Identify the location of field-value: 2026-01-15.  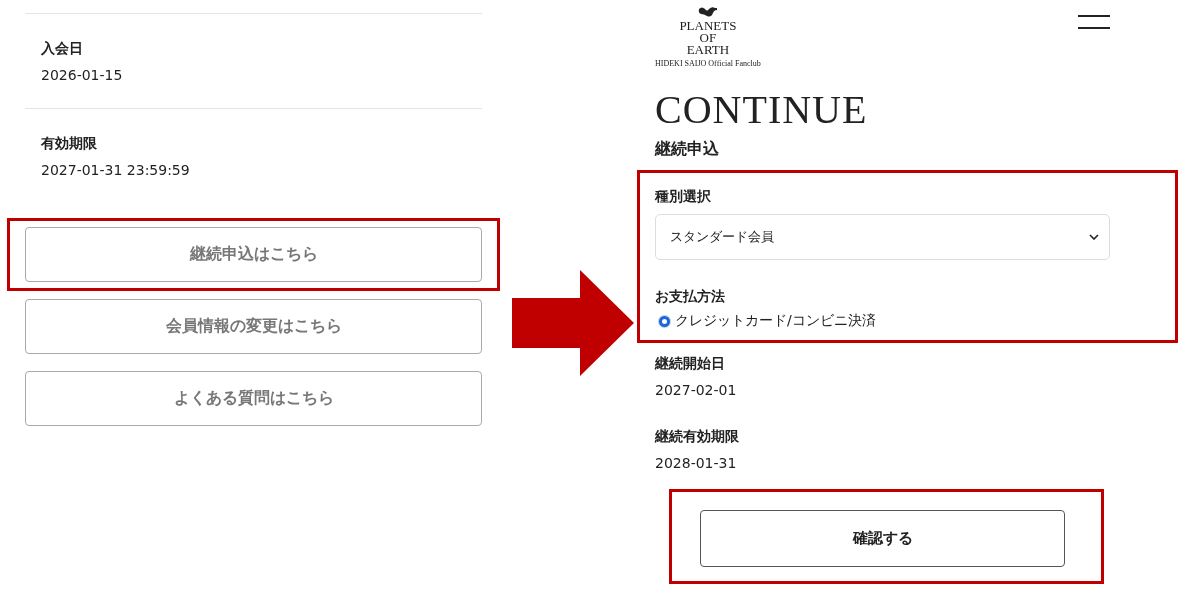
(82, 75).